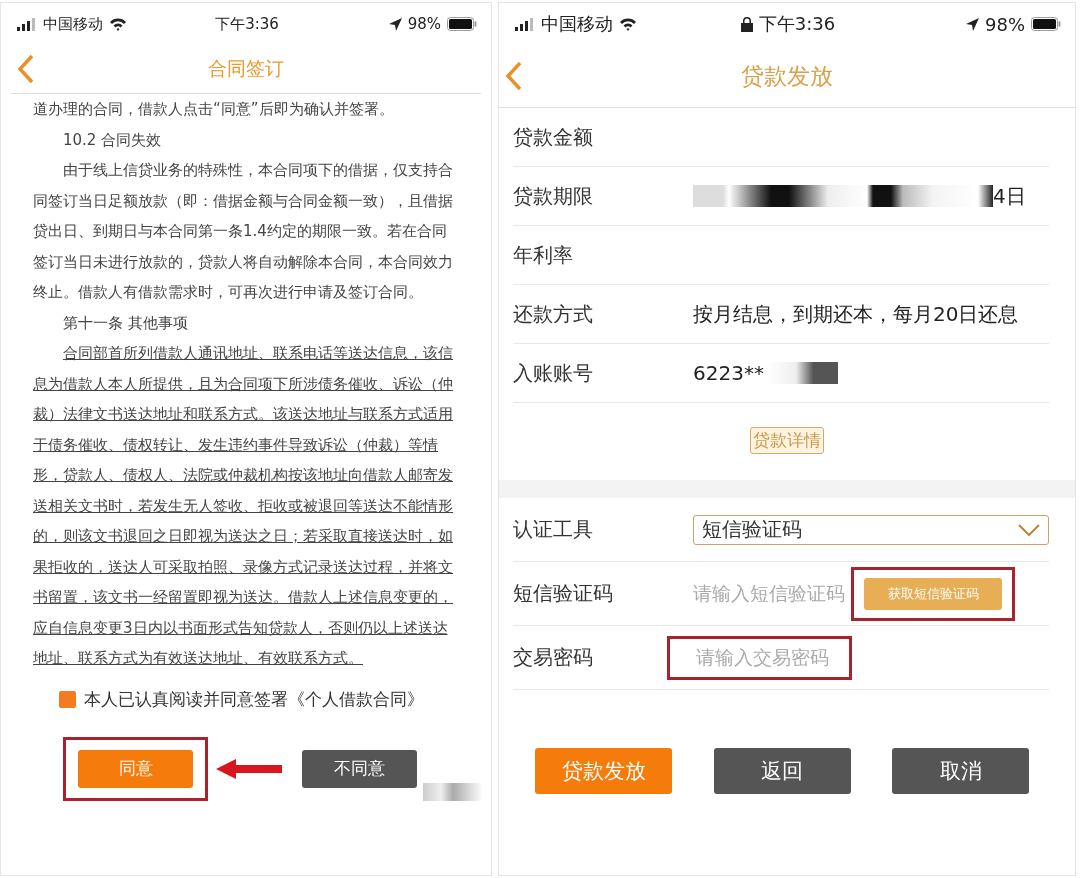 The image size is (1080, 878). What do you see at coordinates (553, 373) in the screenshot?
I see `field-label: 入账账号` at bounding box center [553, 373].